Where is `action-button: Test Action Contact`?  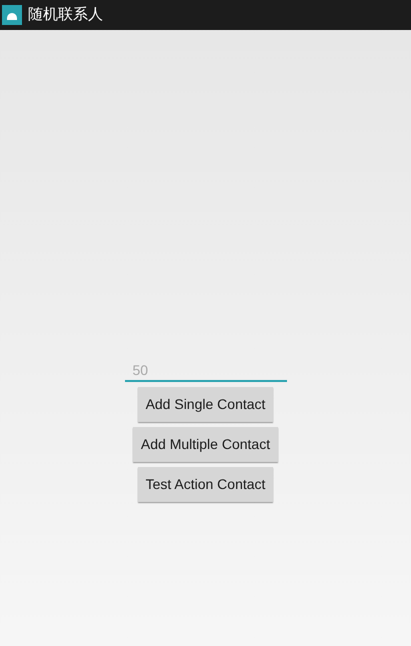
action-button: Test Action Contact is located at coordinates (206, 484).